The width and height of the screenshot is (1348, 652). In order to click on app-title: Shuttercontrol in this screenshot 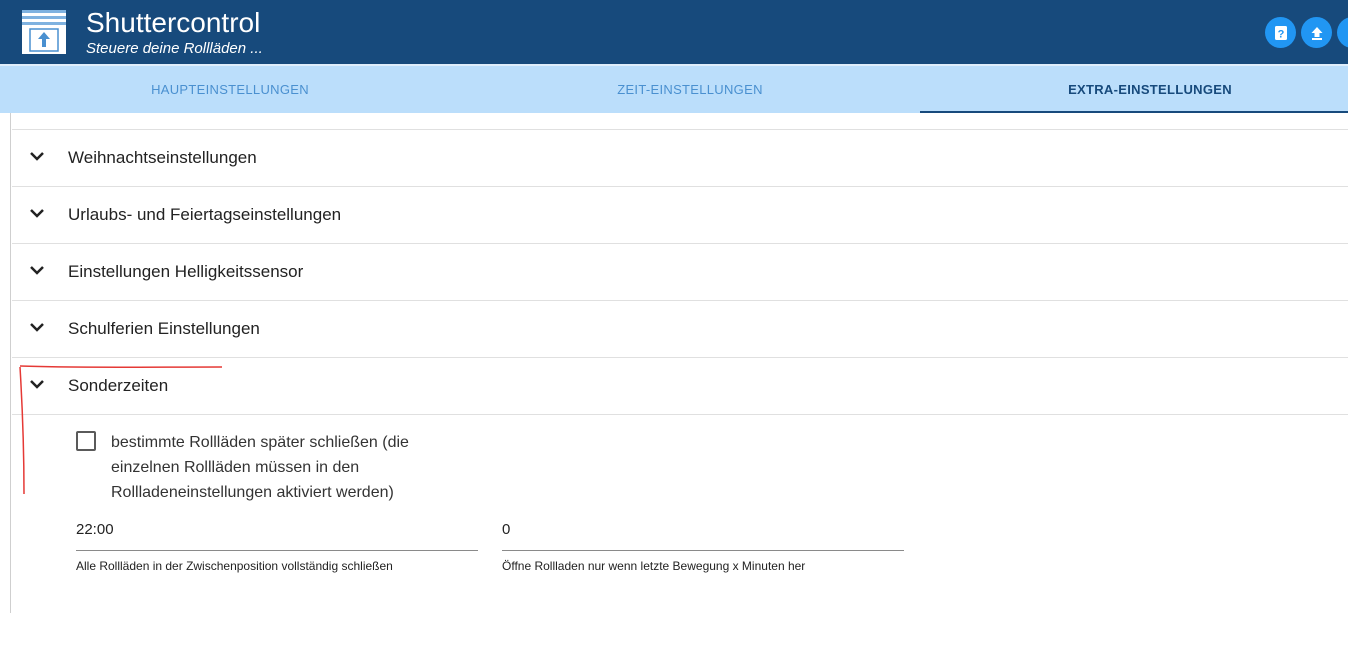, I will do `click(173, 22)`.